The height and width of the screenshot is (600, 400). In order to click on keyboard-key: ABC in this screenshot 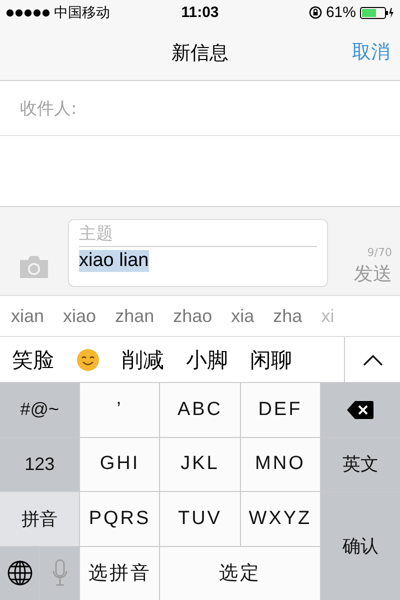, I will do `click(200, 409)`.